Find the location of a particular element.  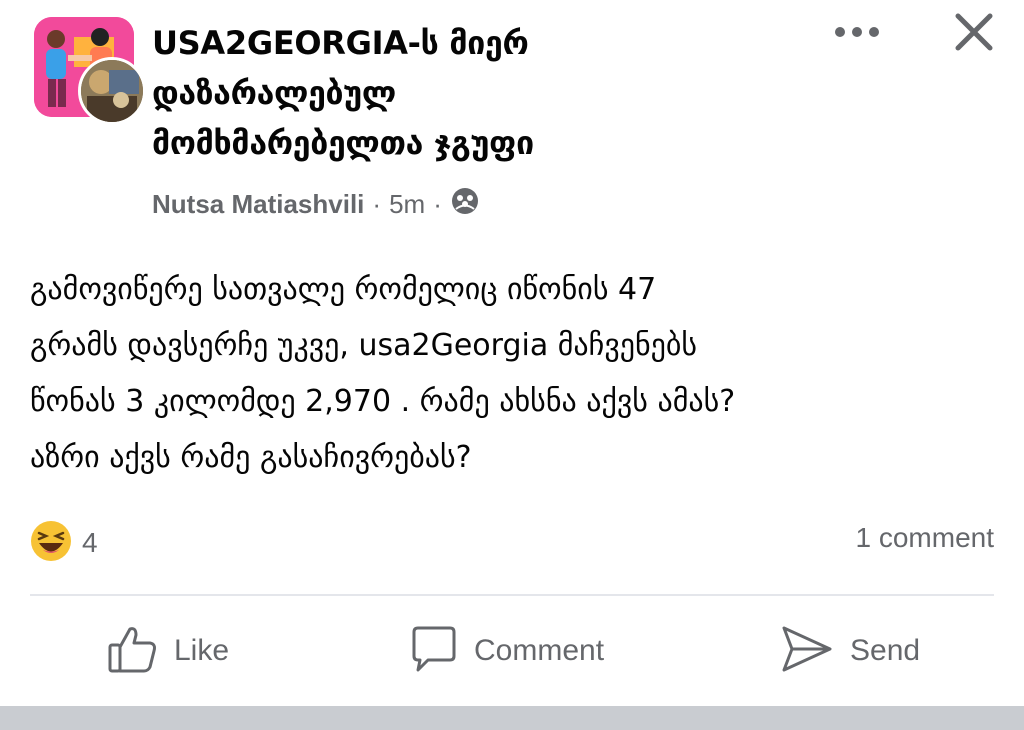

close-icon is located at coordinates (974, 32).